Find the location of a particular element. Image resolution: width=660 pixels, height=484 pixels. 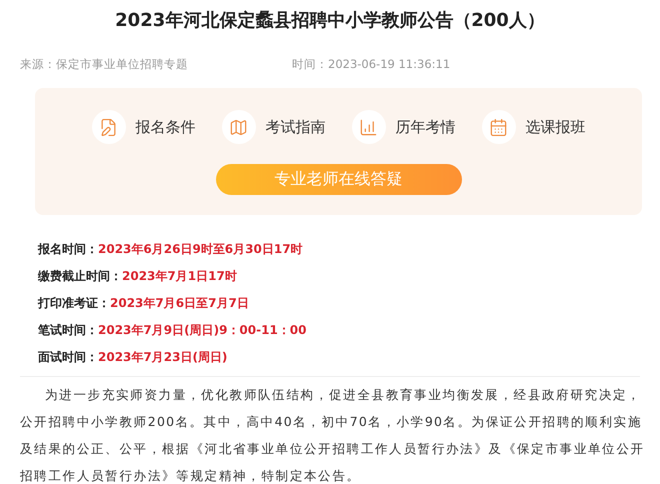

quick-link: 考试指南 is located at coordinates (274, 127).